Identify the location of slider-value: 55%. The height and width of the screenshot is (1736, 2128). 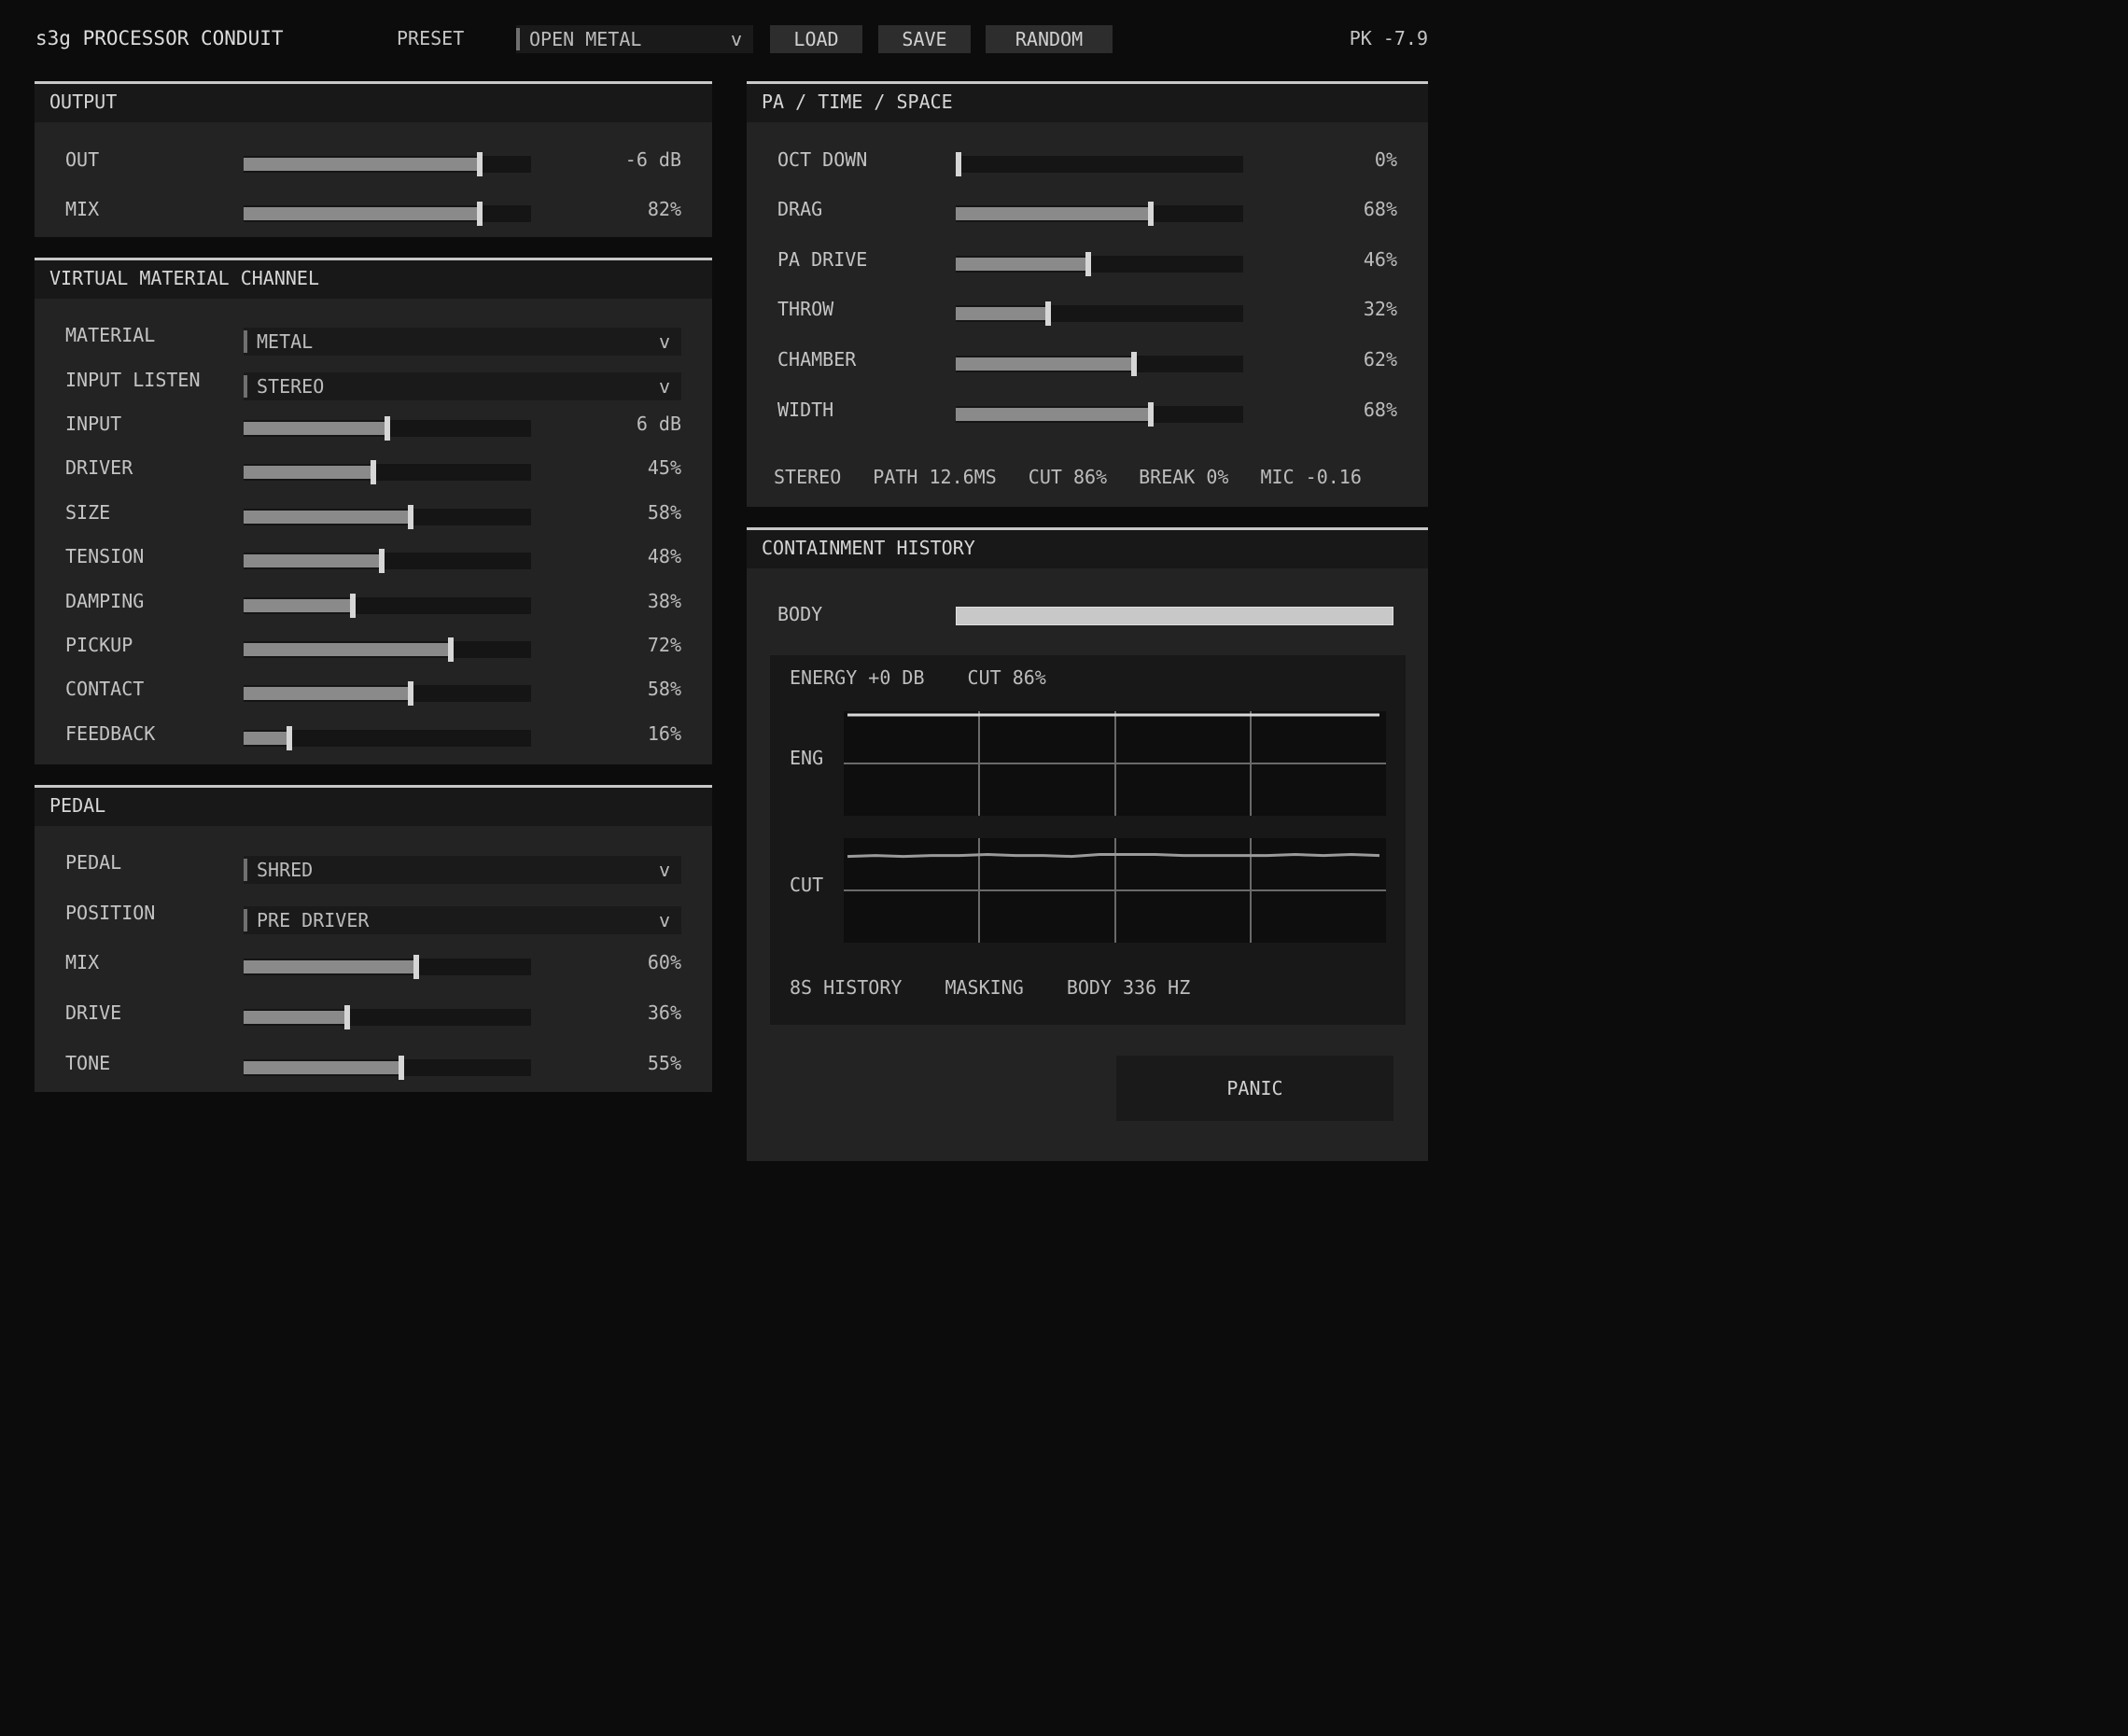
(664, 1063).